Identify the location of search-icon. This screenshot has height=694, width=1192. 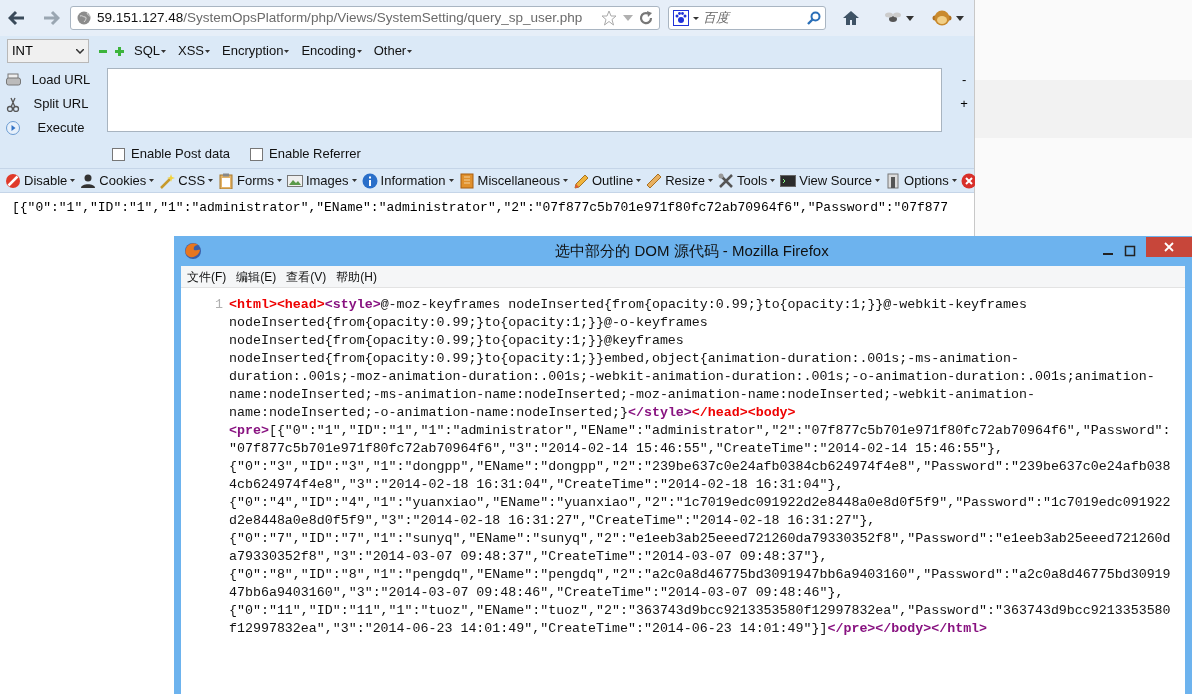
(814, 18).